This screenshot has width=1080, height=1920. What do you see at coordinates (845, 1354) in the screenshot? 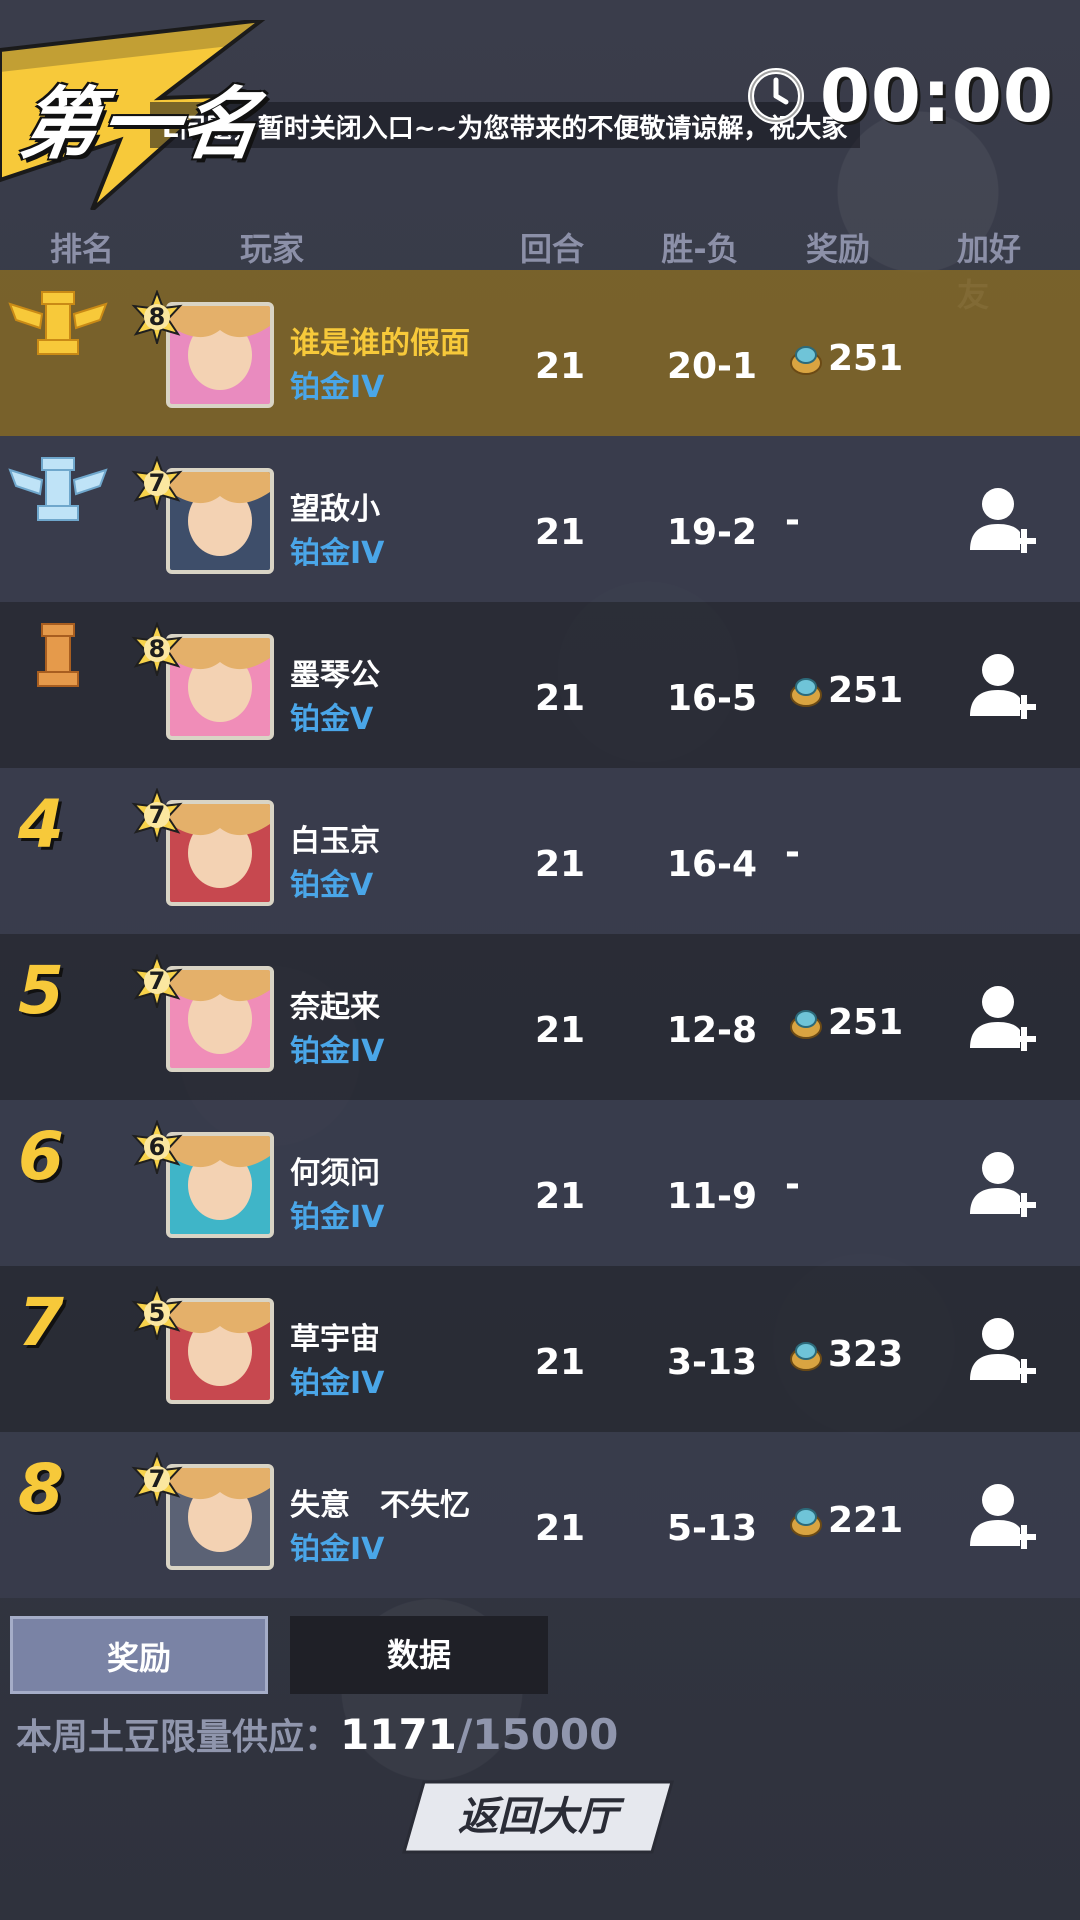
I see `reward: 323` at bounding box center [845, 1354].